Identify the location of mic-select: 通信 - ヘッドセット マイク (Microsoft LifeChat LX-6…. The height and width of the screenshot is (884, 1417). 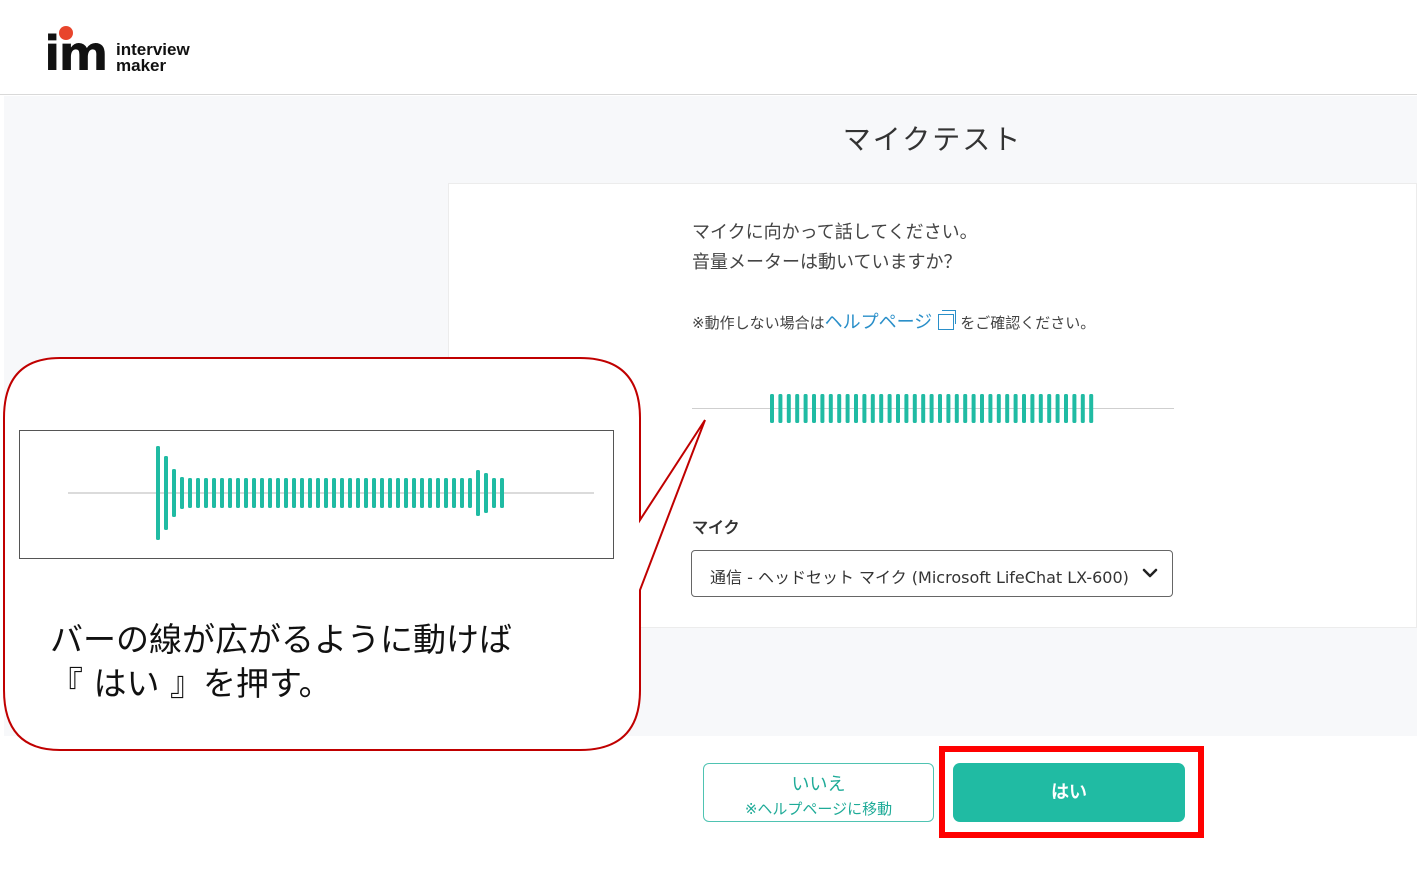
(932, 573).